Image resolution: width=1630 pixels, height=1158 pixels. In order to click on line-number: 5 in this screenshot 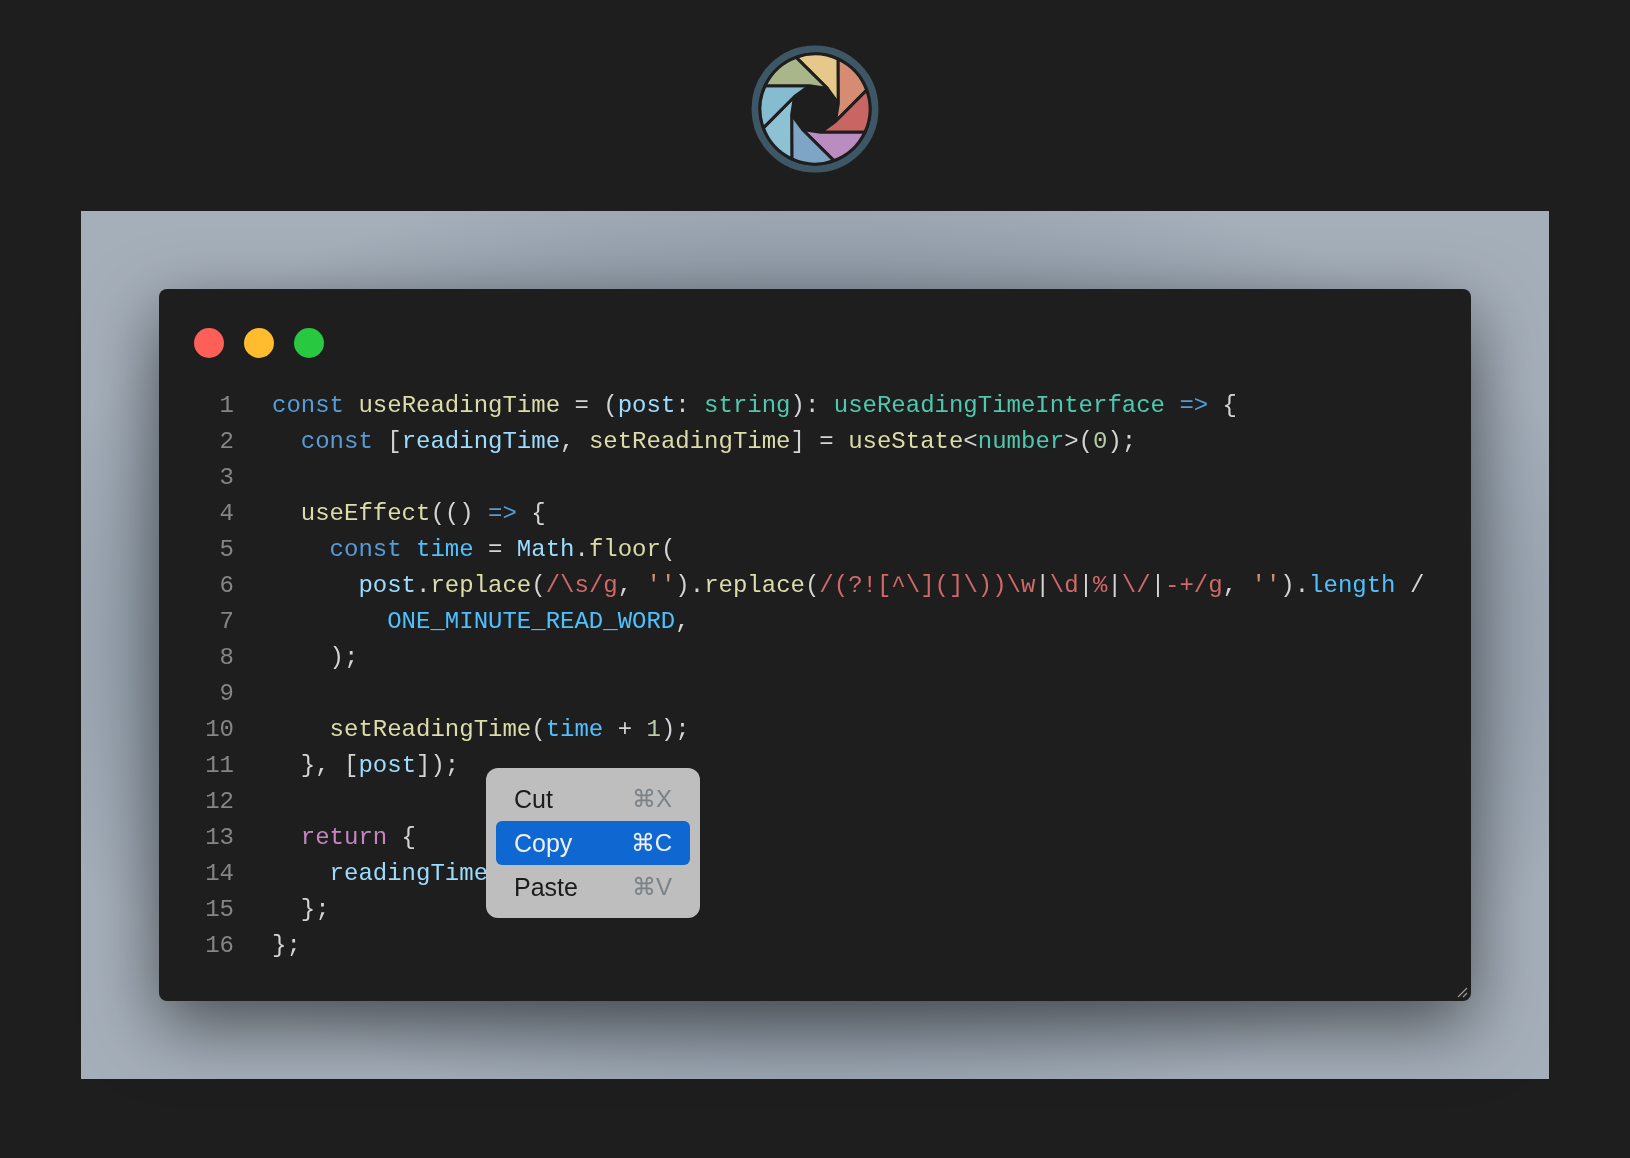, I will do `click(226, 550)`.